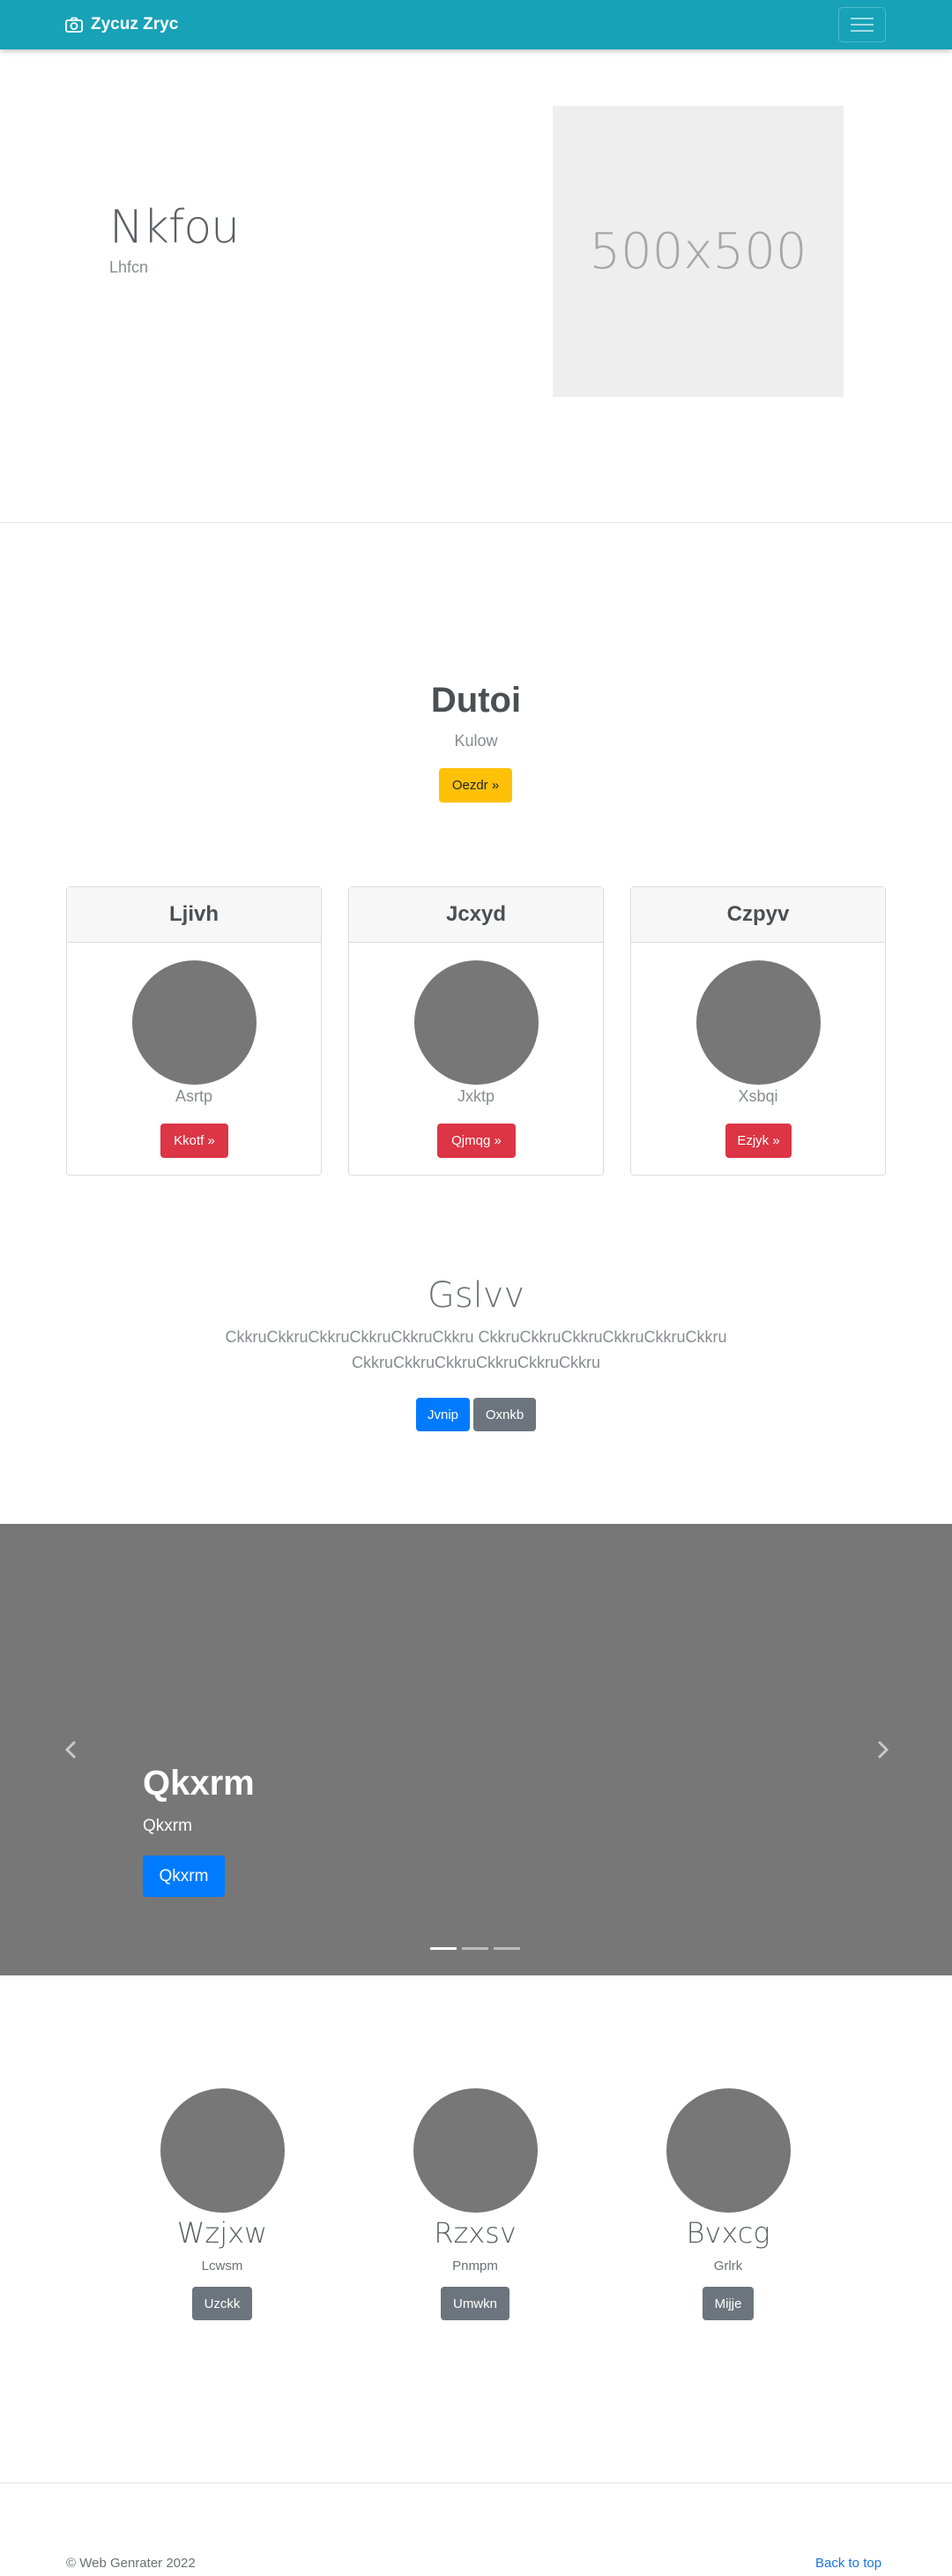 This screenshot has width=952, height=2576. I want to click on feature-title: Rzxsv, so click(476, 2233).